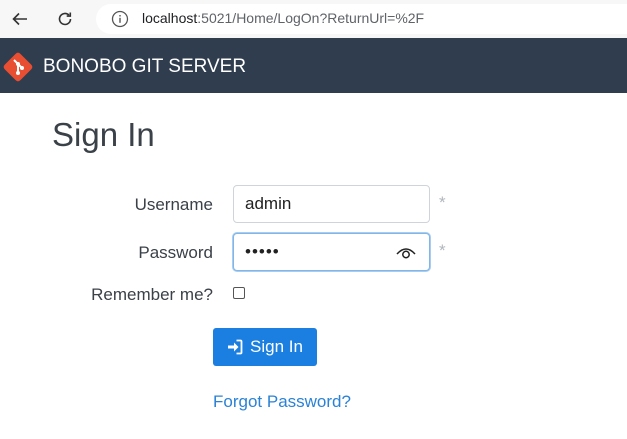  Describe the element at coordinates (313, 65) in the screenshot. I see `app-navbar: BONOBO GIT SERVER` at that location.